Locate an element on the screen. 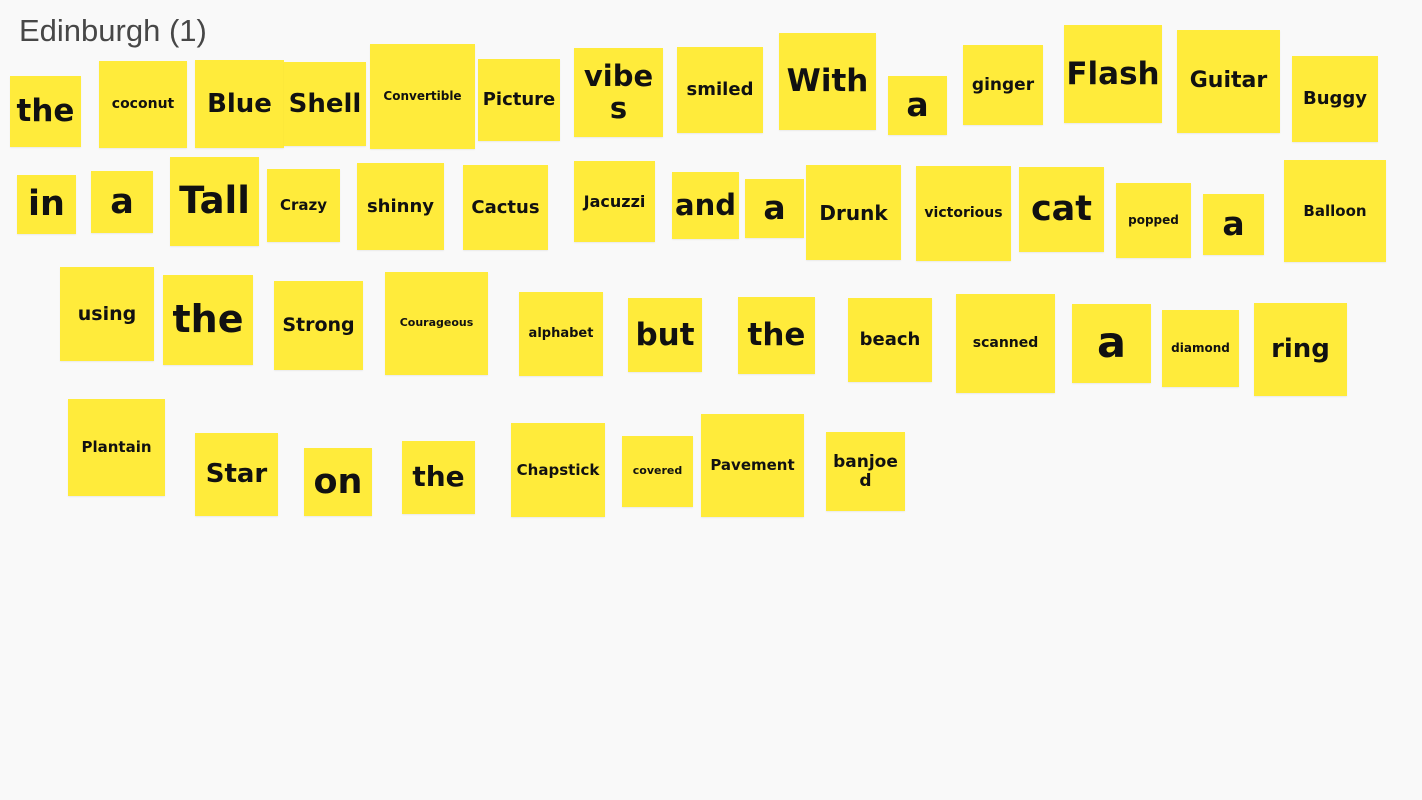 The image size is (1422, 800). sticky-note-scanned: scanned is located at coordinates (1005, 343).